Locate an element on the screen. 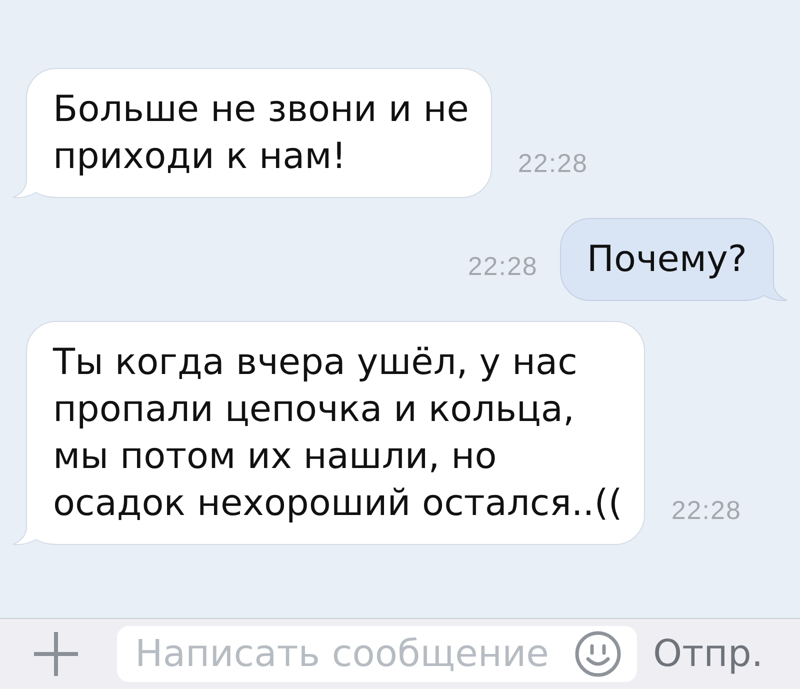  message-input: Написать сообщение is located at coordinates (377, 654).